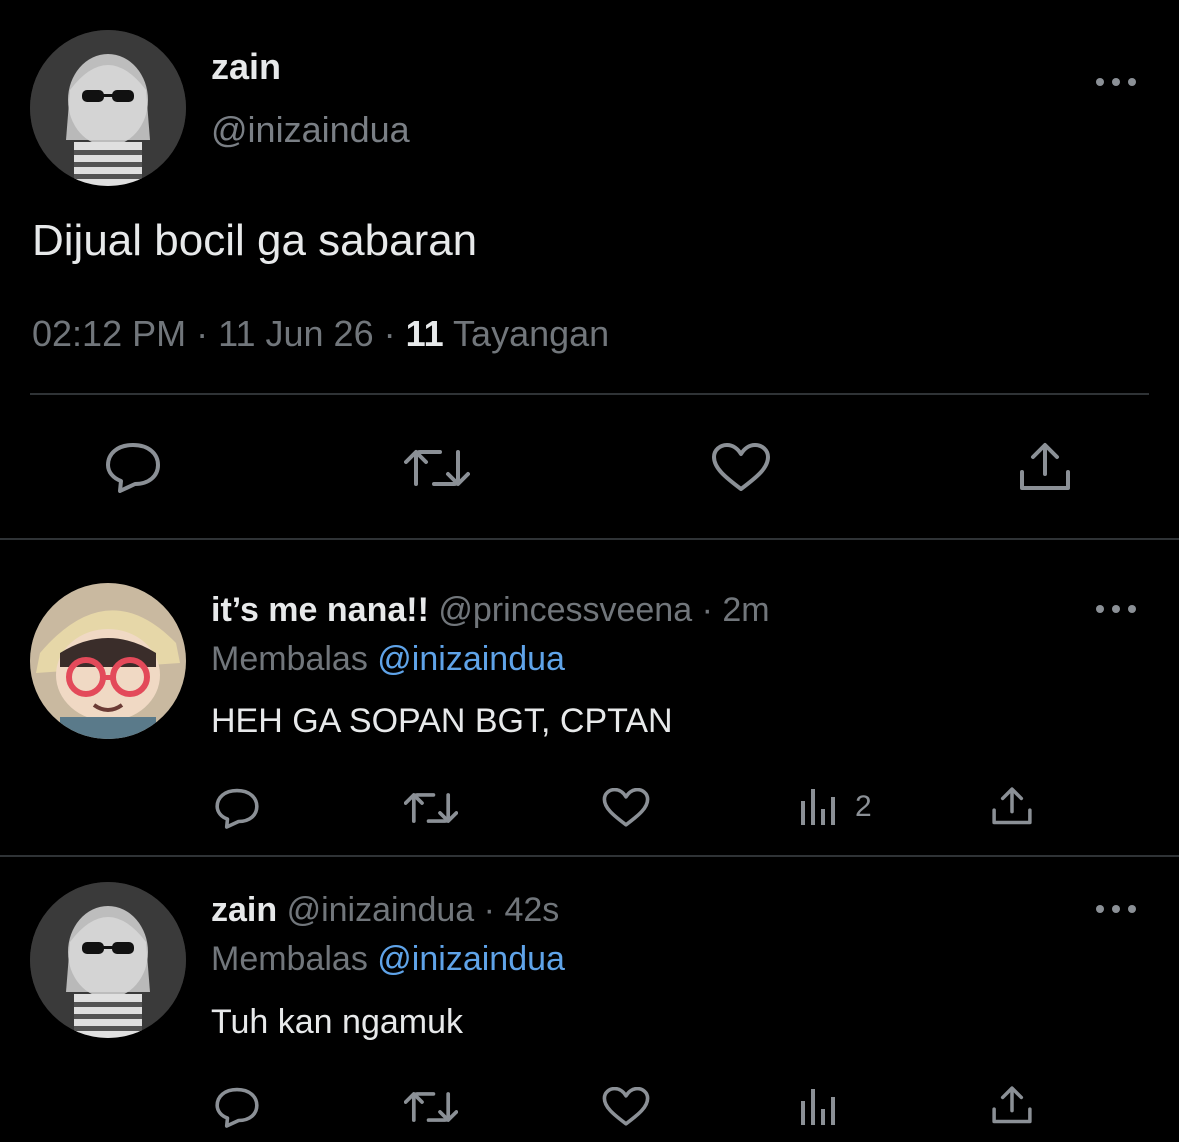 The height and width of the screenshot is (1142, 1179). What do you see at coordinates (337, 1022) in the screenshot?
I see `reply-text: Tuh kan ngamuk` at bounding box center [337, 1022].